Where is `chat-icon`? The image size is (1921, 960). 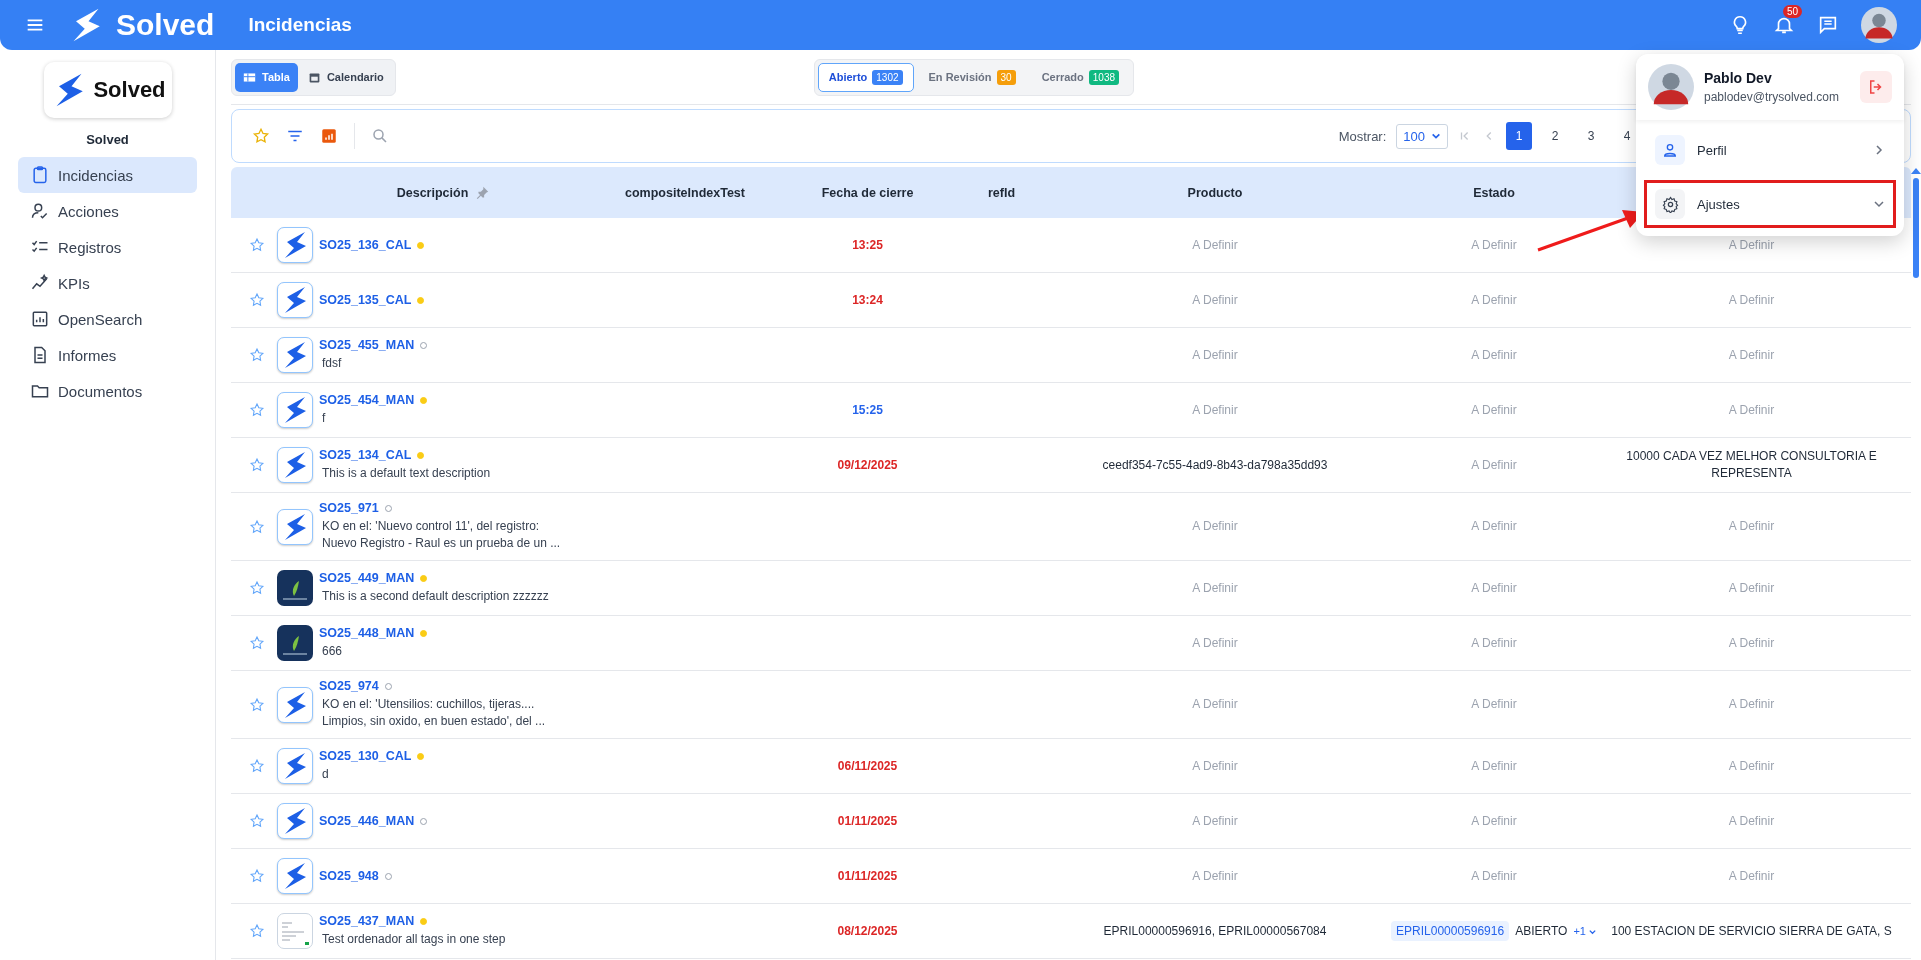 chat-icon is located at coordinates (1828, 25).